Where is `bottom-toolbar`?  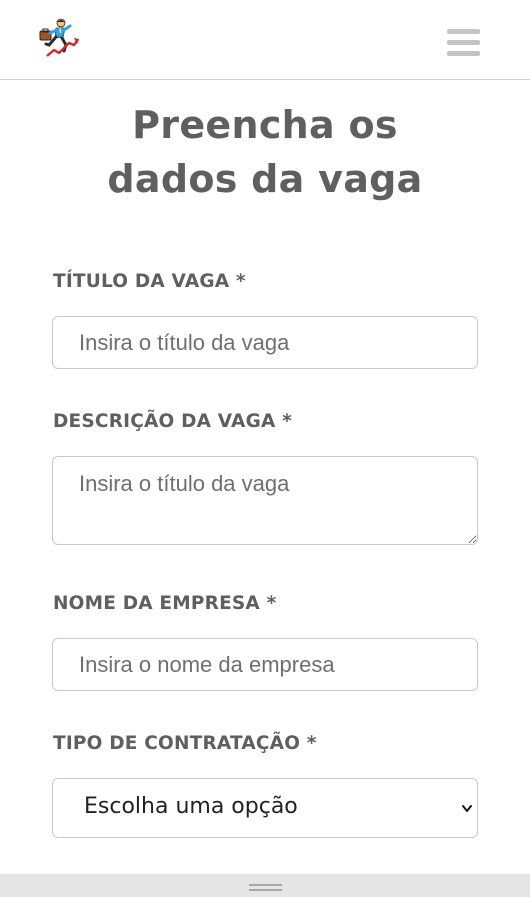 bottom-toolbar is located at coordinates (265, 885).